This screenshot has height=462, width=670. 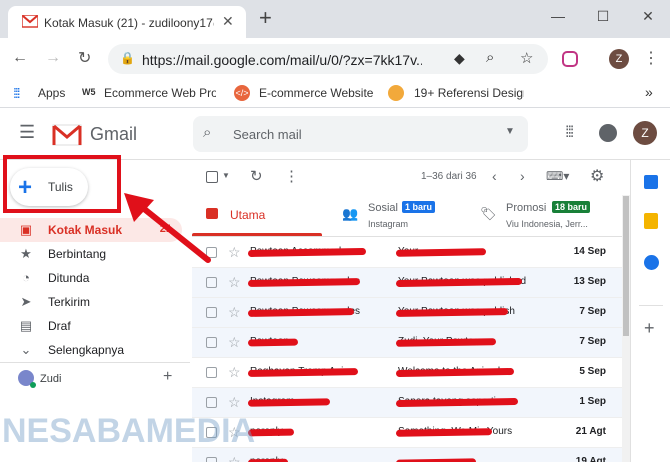 I want to click on next-page-icon: ›, so click(x=522, y=176).